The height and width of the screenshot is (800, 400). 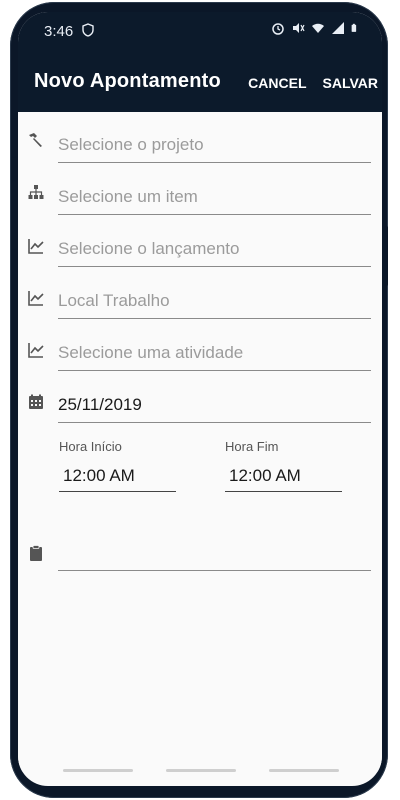 What do you see at coordinates (214, 197) in the screenshot?
I see `item-select: Selecione um item` at bounding box center [214, 197].